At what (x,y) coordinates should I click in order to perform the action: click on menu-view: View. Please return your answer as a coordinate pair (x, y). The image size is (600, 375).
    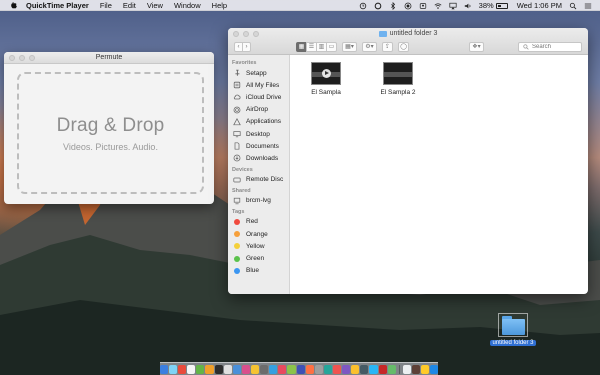
    Looking at the image, I should click on (155, 5).